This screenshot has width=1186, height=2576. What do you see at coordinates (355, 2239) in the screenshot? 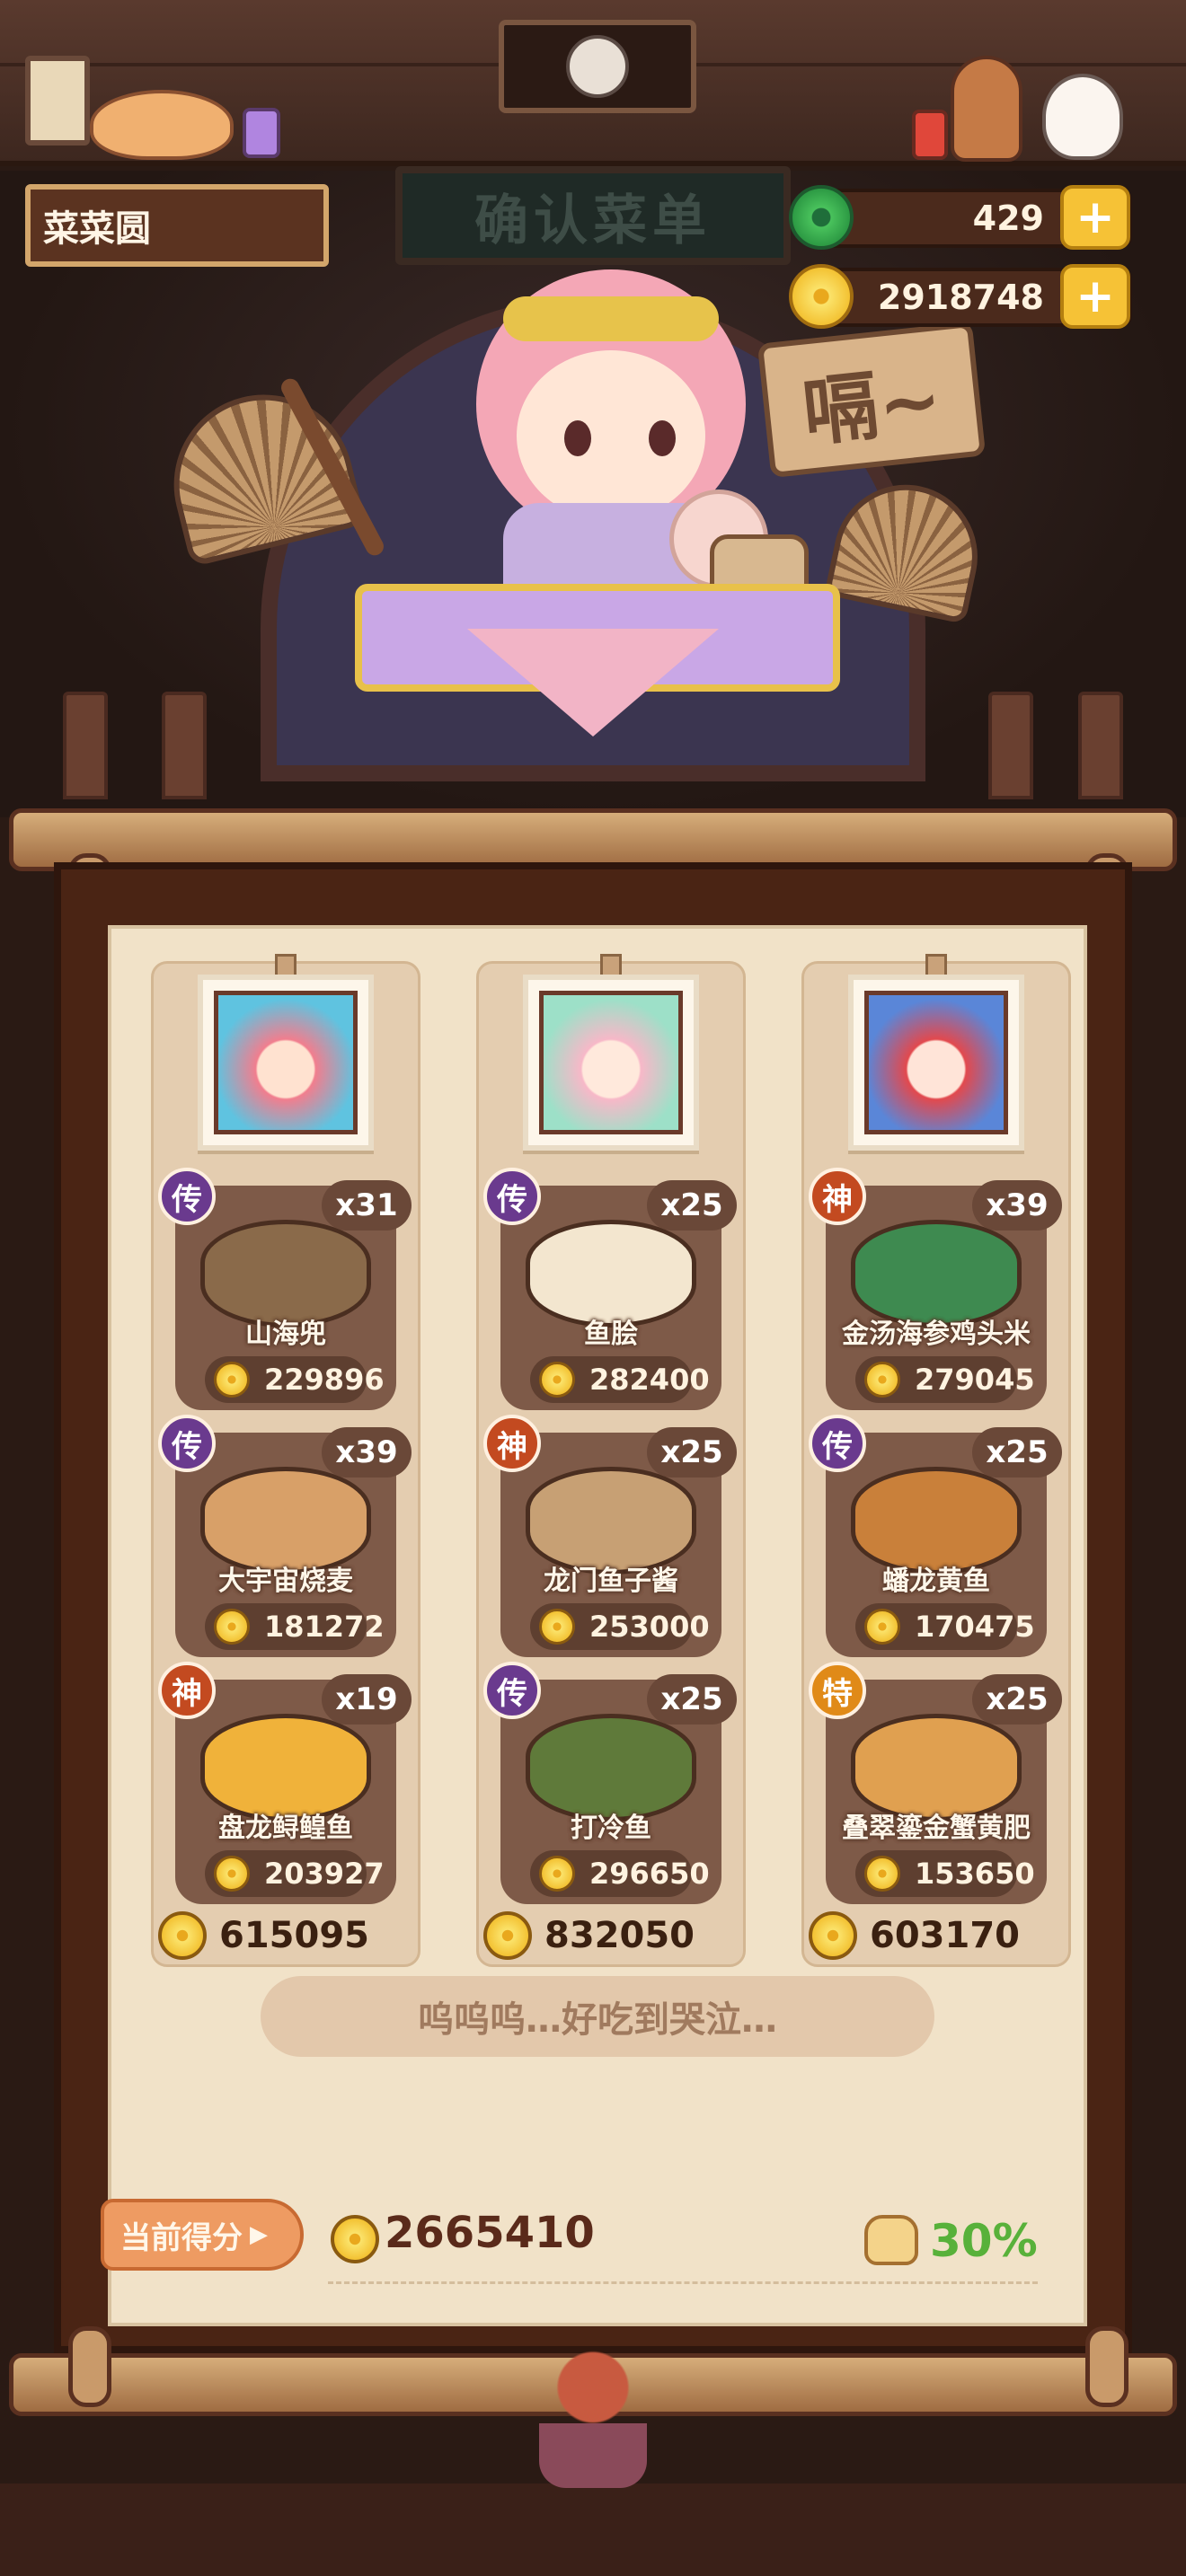
I see `score-coin-icon` at bounding box center [355, 2239].